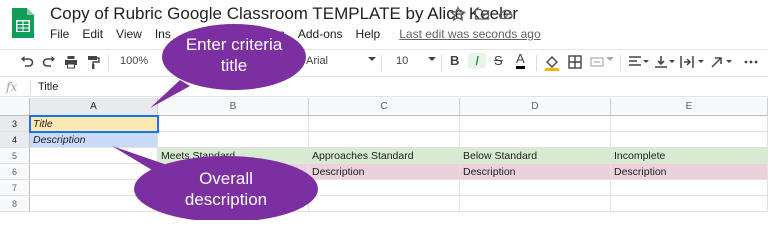  I want to click on callout-overall-description: Overall description, so click(226, 189).